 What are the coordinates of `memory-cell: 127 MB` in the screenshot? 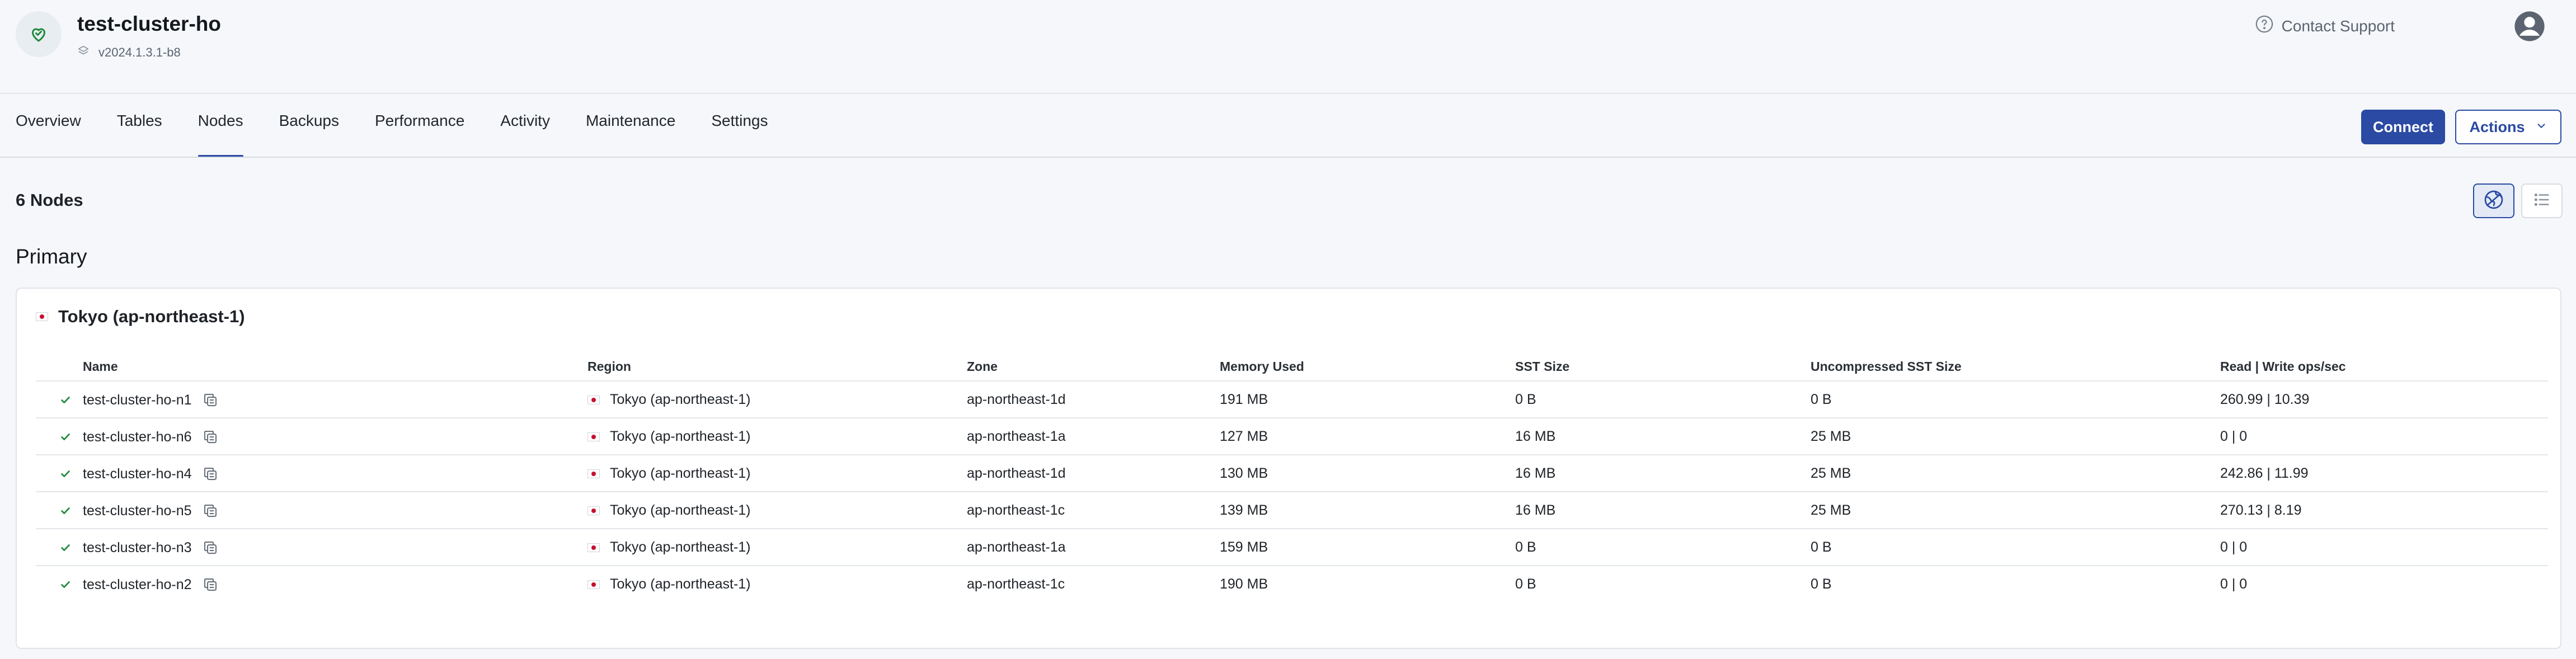 It's located at (1244, 437).